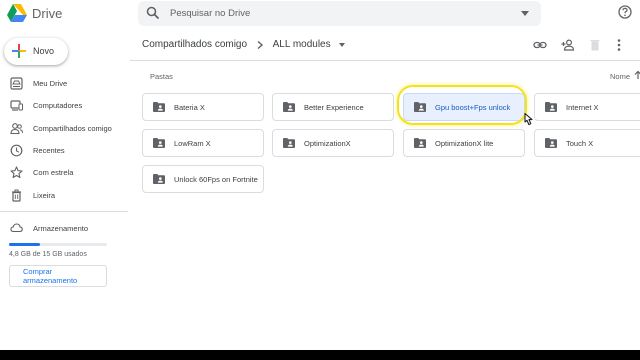  What do you see at coordinates (540, 45) in the screenshot?
I see `link-icon` at bounding box center [540, 45].